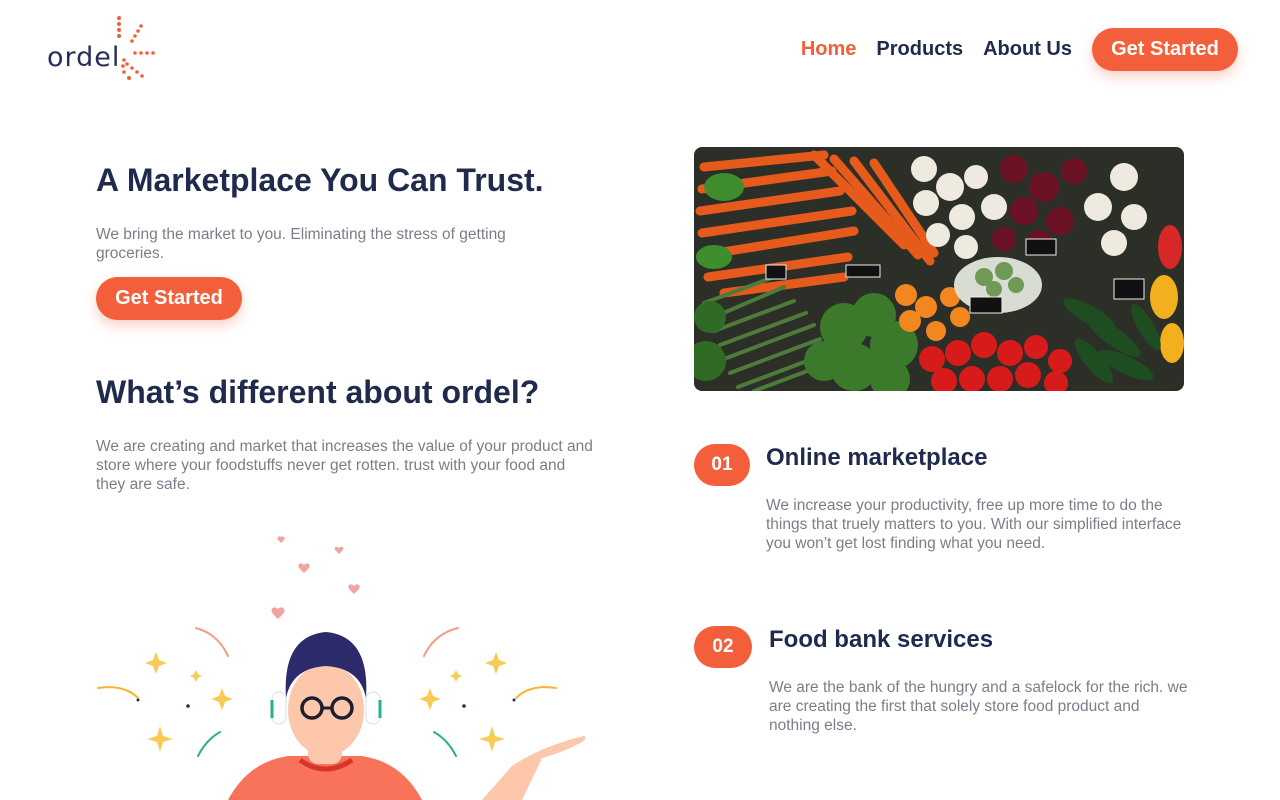 This screenshot has height=800, width=1280. What do you see at coordinates (320, 180) in the screenshot?
I see `hero-title: A Marketplace You Can Trust.` at bounding box center [320, 180].